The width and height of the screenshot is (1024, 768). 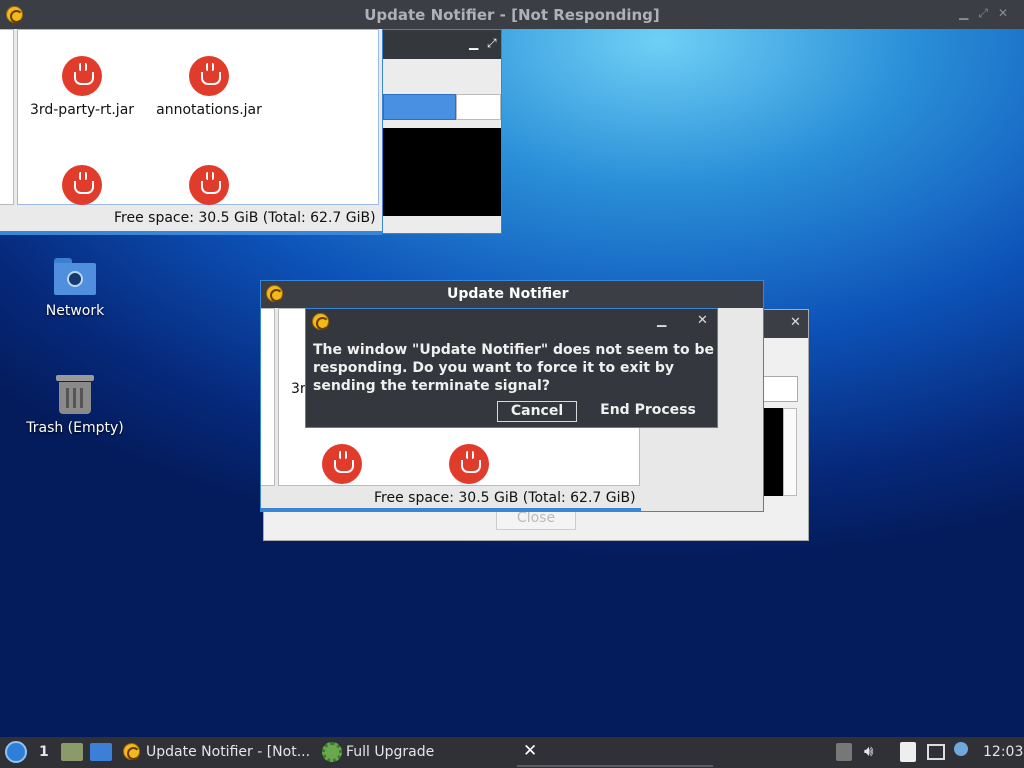 I want to click on cancel-button: Cancel, so click(x=537, y=411).